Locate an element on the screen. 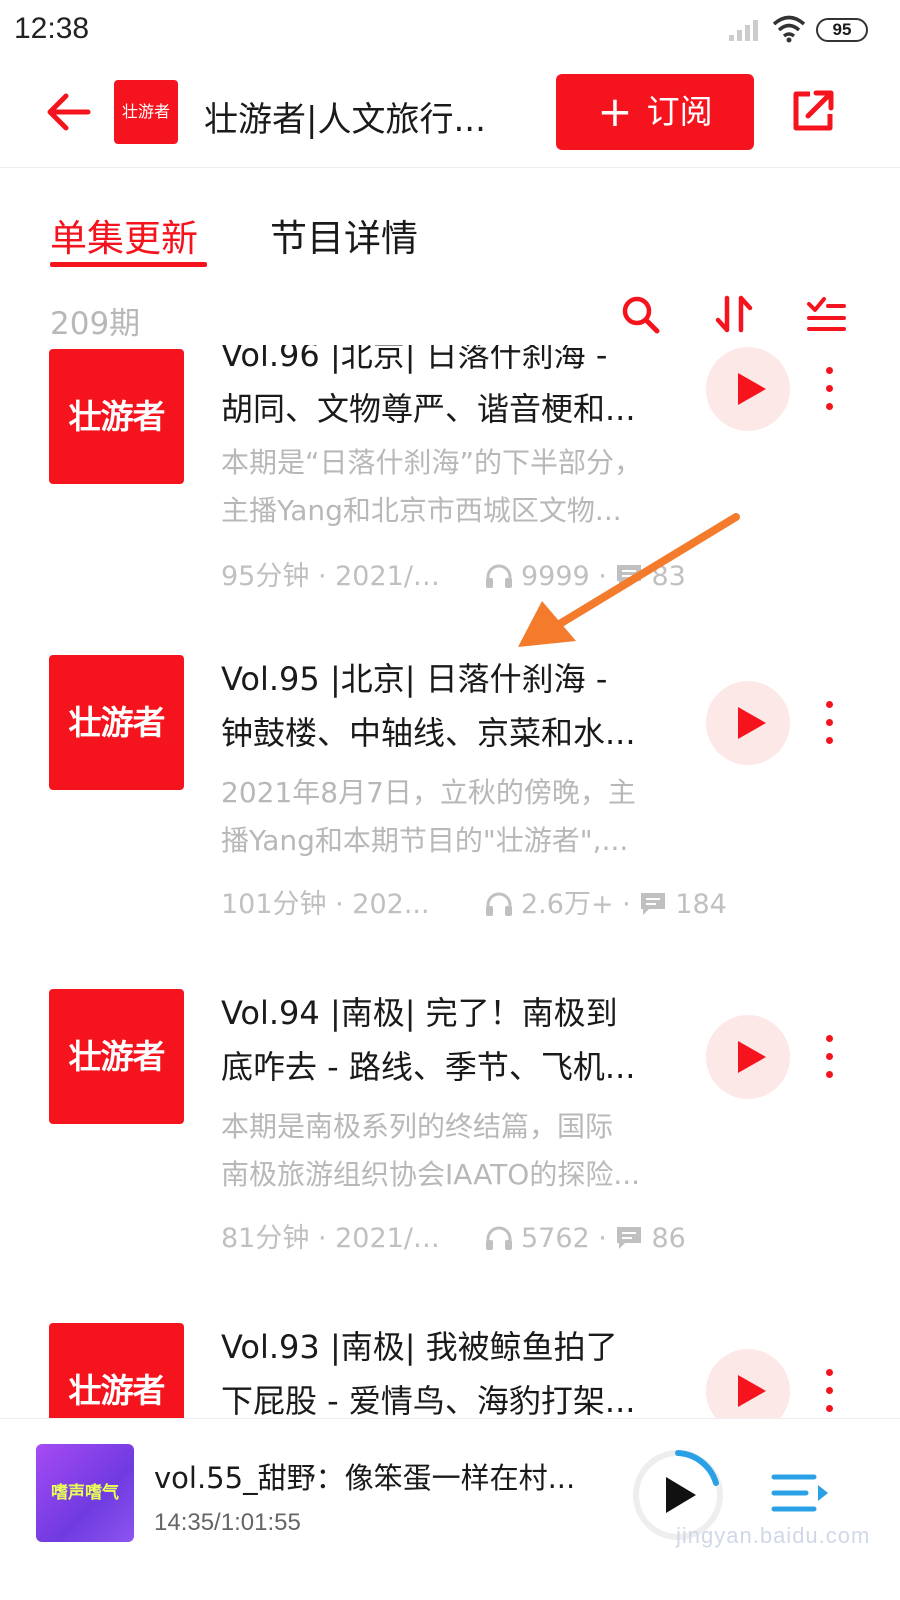 Image resolution: width=900 pixels, height=1600 pixels. episode-stats: 5762 · 86 is located at coordinates (585, 1239).